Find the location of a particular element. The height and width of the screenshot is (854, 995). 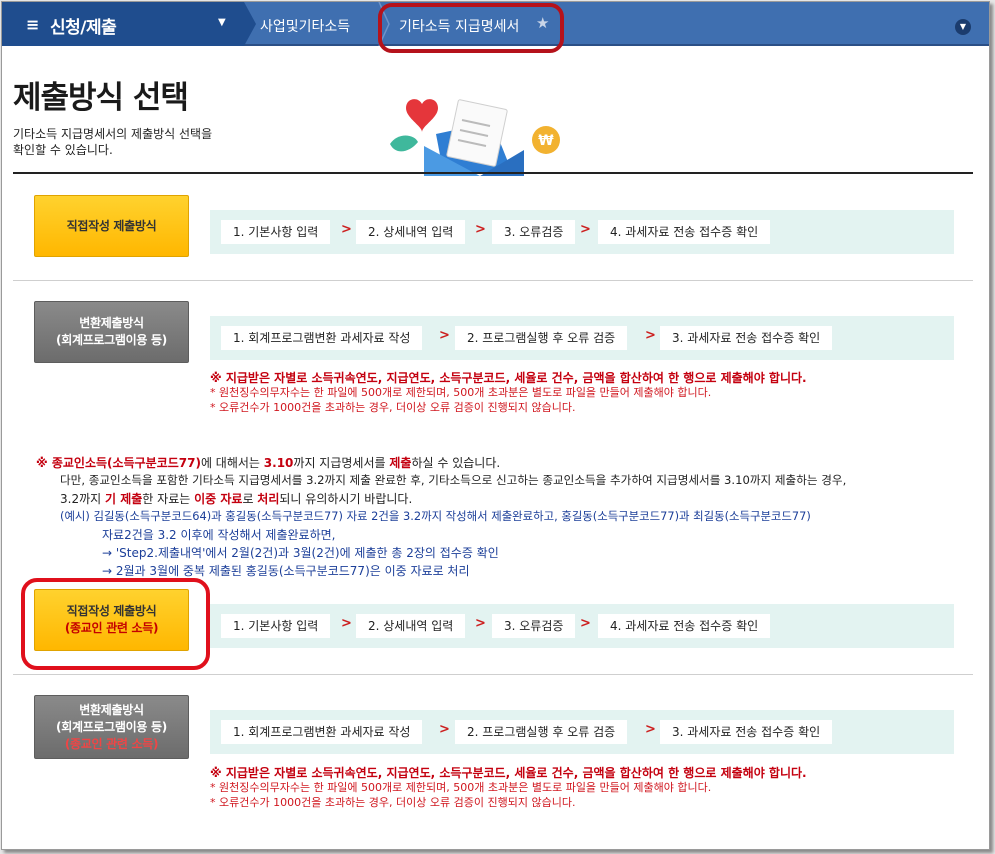

expand-icon: ▼ is located at coordinates (963, 27).